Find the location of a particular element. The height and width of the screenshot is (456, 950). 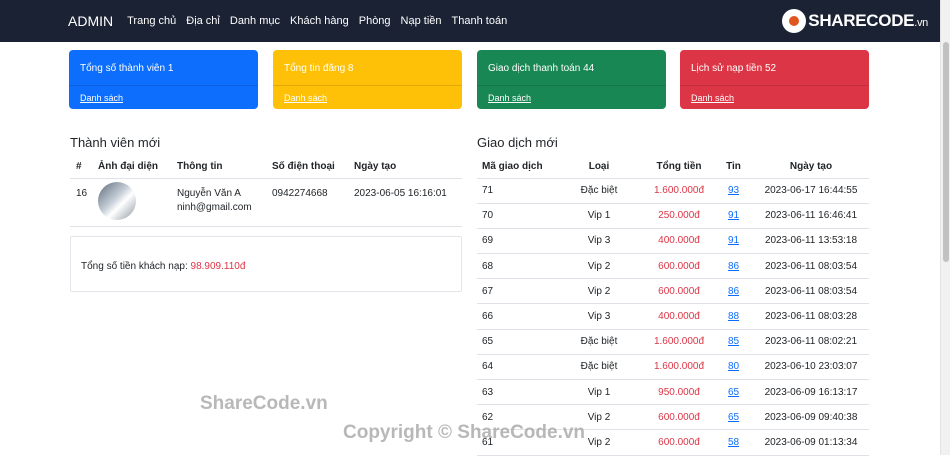

tx-post-link: 85 is located at coordinates (733, 342).